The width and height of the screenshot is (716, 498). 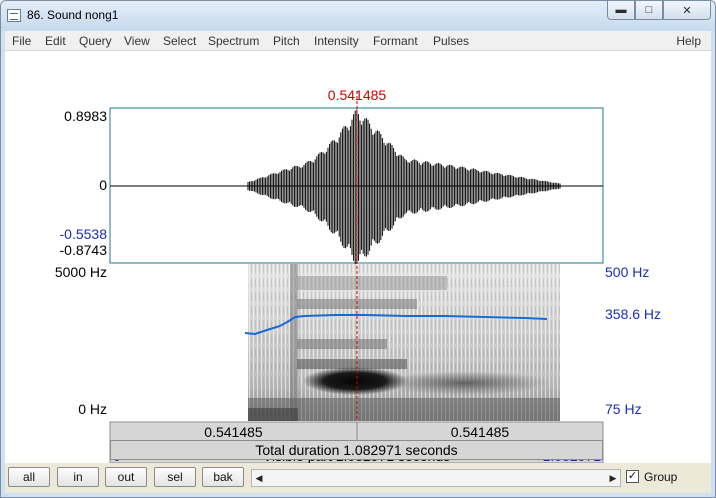 I want to click on menu-spectrum: Spectrum, so click(x=233, y=41).